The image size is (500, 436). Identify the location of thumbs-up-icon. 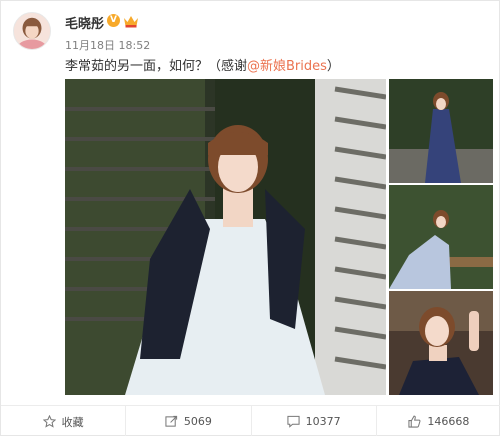
(414, 421).